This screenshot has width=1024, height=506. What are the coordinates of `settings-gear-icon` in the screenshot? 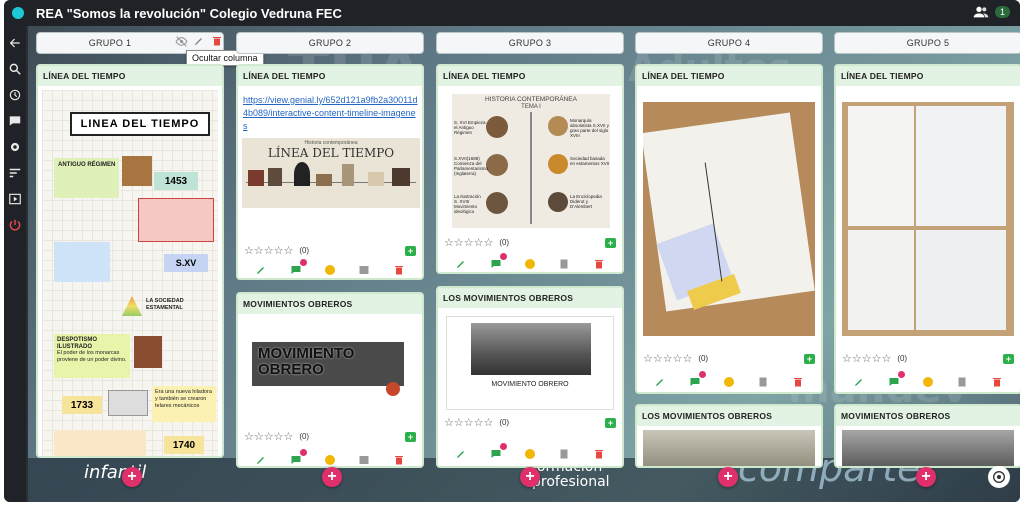 It's located at (15, 147).